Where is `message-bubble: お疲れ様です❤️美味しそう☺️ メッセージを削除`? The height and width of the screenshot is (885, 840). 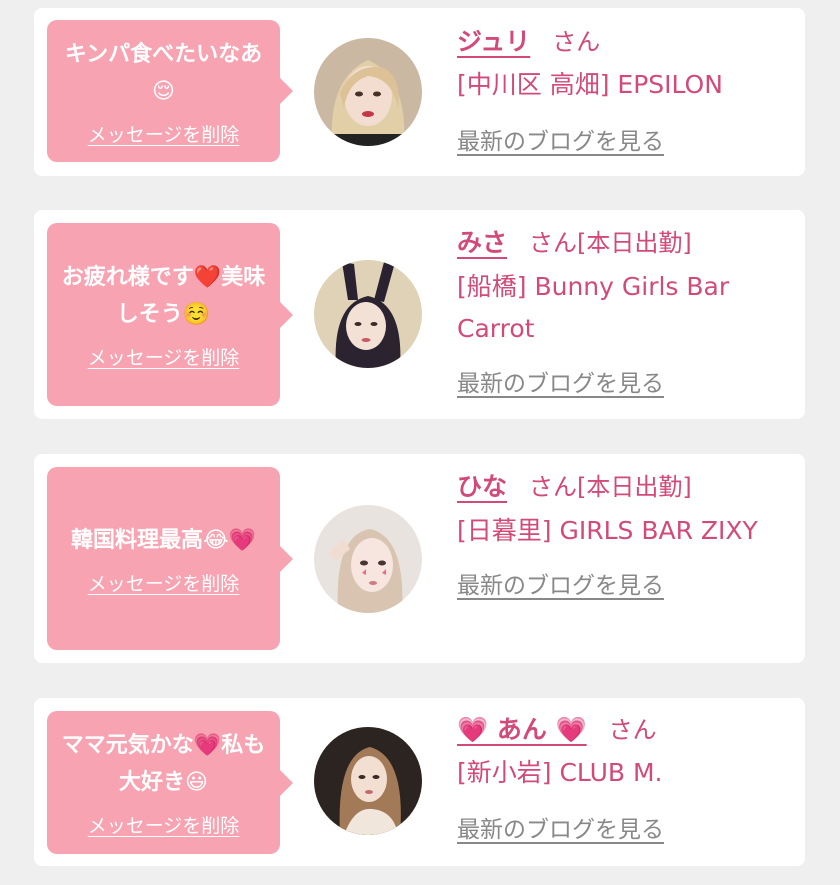 message-bubble: お疲れ様です❤️美味しそう☺️ メッセージを削除 is located at coordinates (170, 314).